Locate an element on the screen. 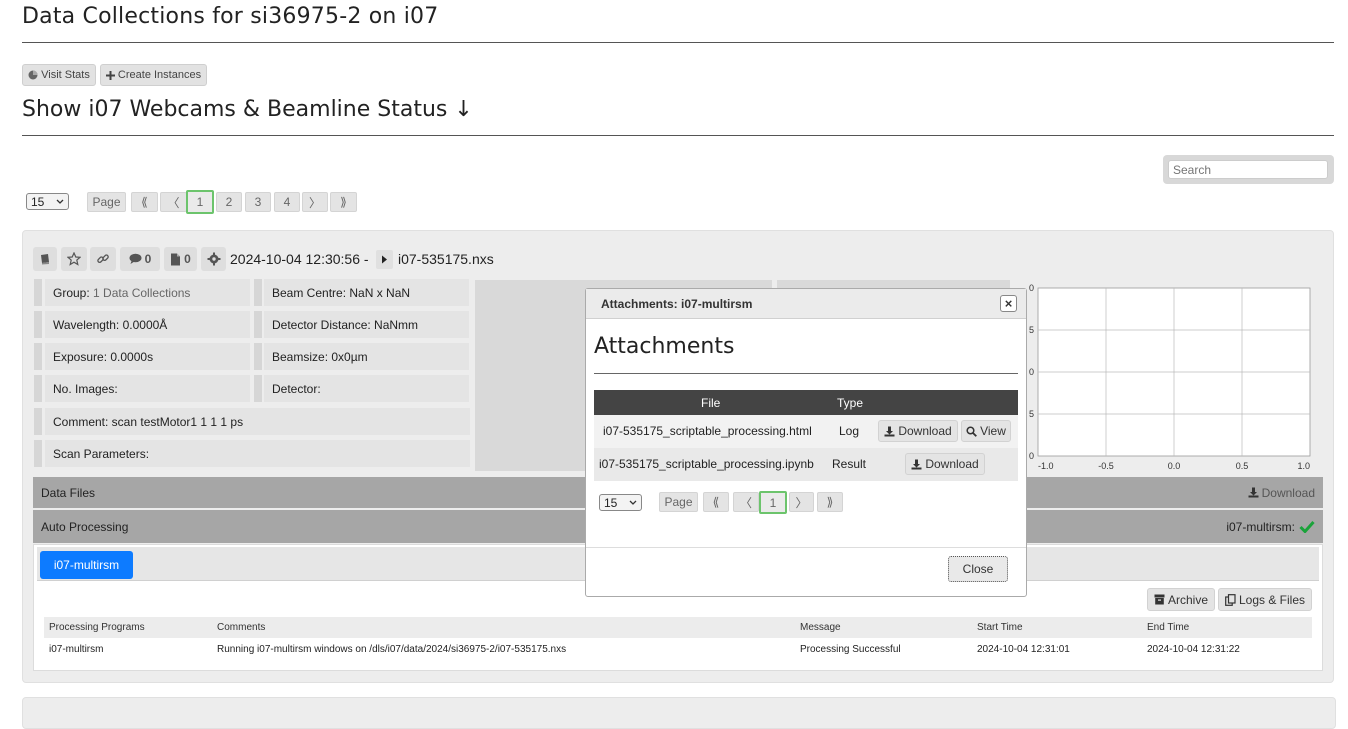  comments-button: 0 is located at coordinates (140, 259).